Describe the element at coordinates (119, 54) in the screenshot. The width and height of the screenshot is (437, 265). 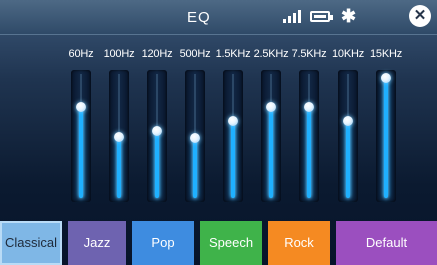
I see `band-frequency-label: 100Hz` at that location.